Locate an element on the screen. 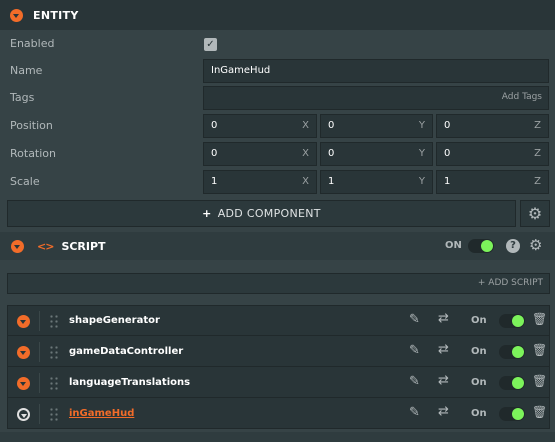  rotation-x-value: 0 is located at coordinates (214, 153).